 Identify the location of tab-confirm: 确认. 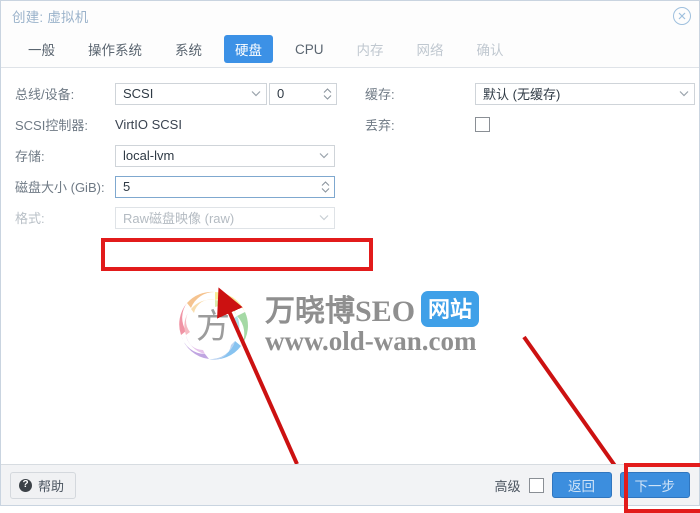
(490, 50).